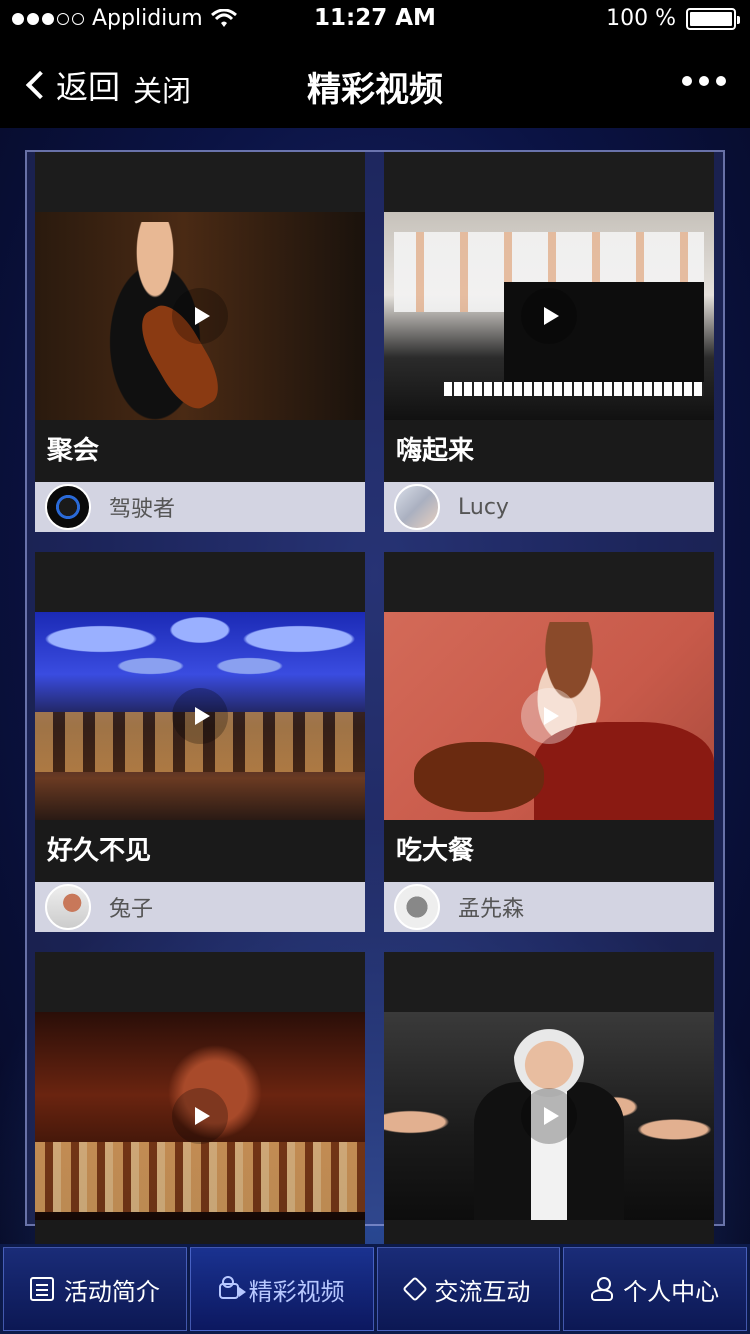 This screenshot has width=750, height=1334. Describe the element at coordinates (602, 1289) in the screenshot. I see `user-icon` at that location.